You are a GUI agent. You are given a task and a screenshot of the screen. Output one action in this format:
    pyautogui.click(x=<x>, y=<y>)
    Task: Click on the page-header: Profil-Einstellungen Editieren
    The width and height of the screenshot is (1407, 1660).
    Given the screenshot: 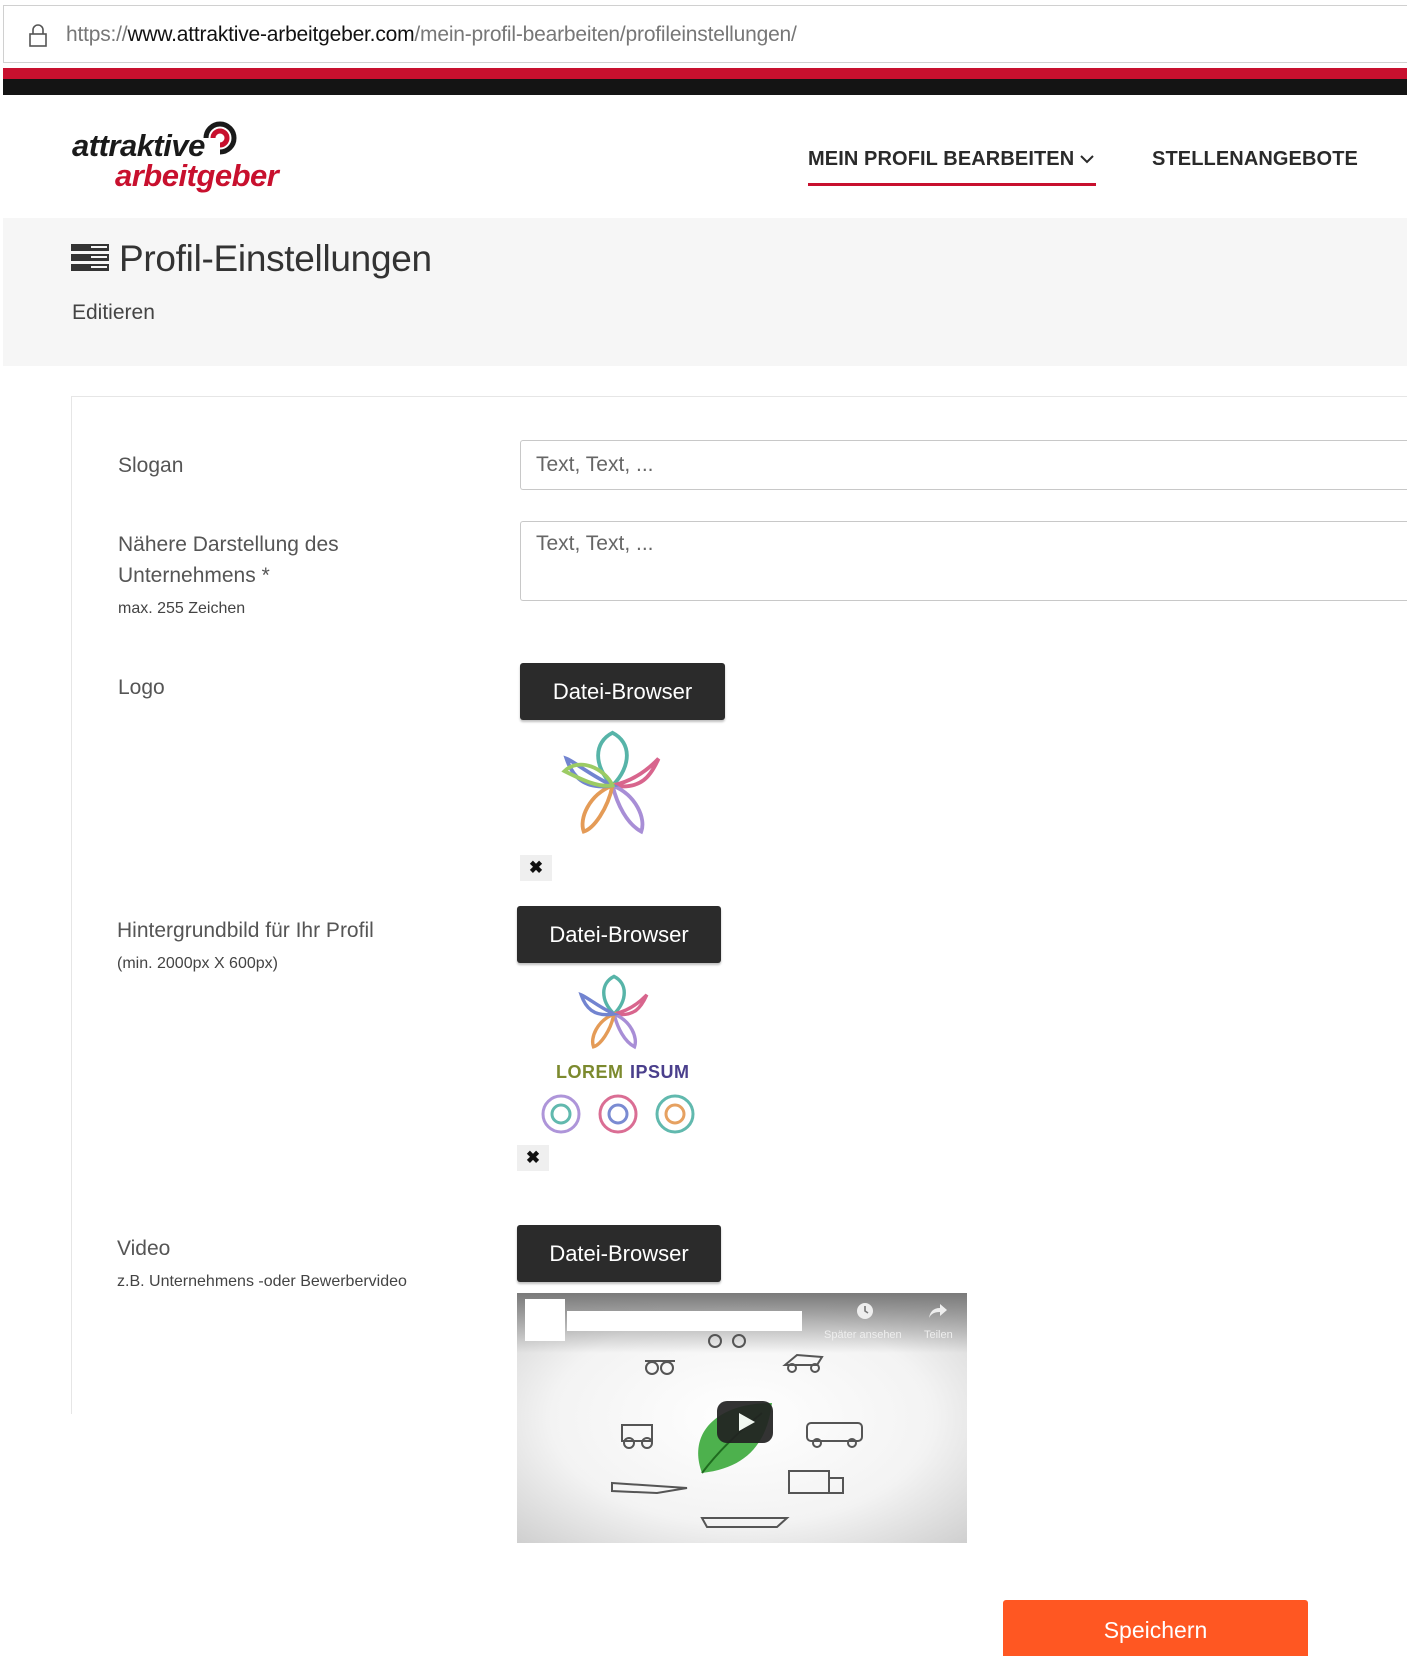 What is the action you would take?
    pyautogui.click(x=705, y=292)
    